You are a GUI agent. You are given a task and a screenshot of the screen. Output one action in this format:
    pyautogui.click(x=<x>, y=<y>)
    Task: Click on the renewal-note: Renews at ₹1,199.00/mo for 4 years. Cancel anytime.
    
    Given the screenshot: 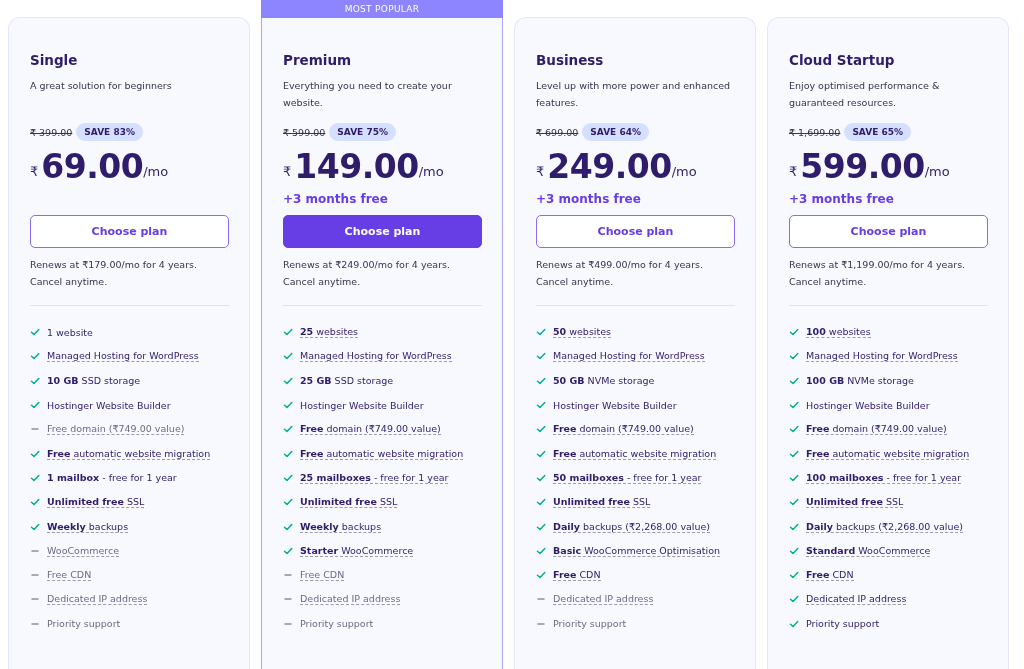 What is the action you would take?
    pyautogui.click(x=878, y=273)
    